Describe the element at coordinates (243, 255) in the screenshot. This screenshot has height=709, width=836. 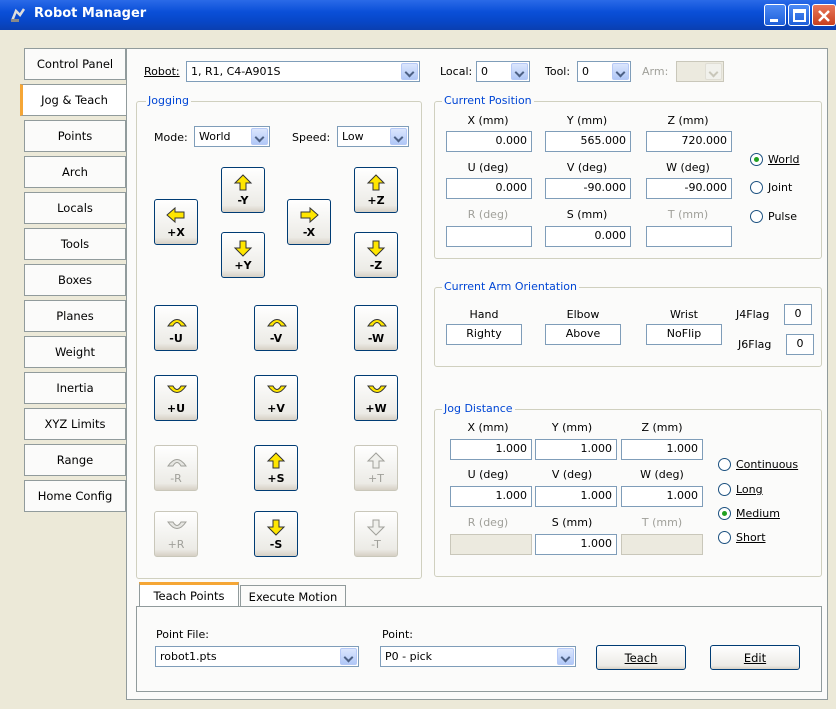
I see `jog-plus-y-button: +Y` at that location.